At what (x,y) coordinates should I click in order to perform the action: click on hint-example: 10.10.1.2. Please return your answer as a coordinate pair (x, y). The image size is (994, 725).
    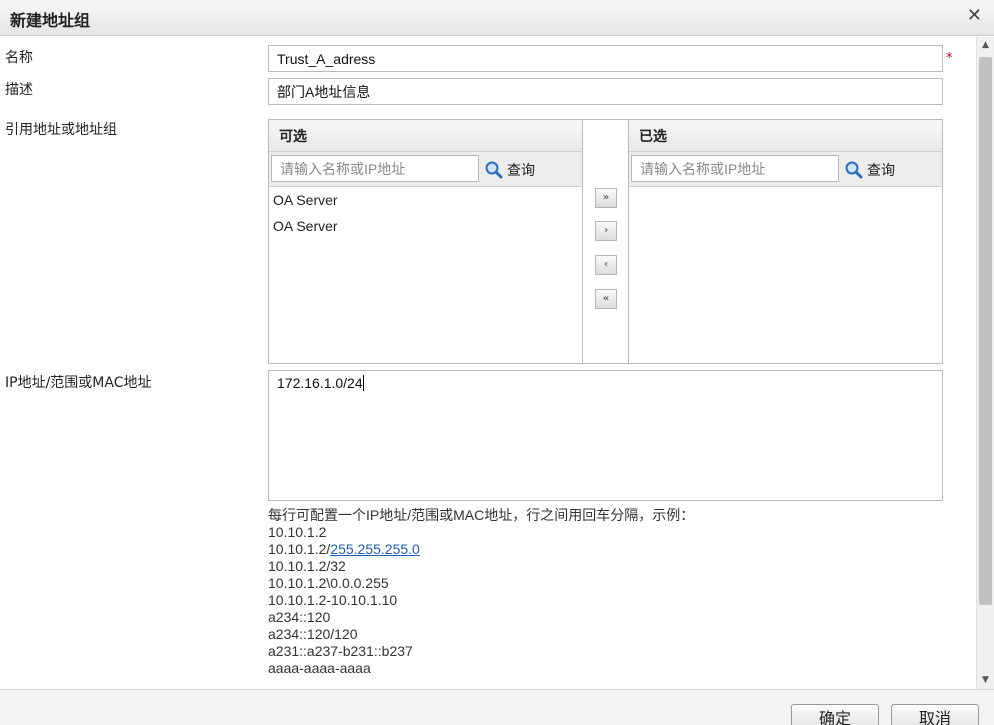
    Looking at the image, I should click on (297, 532).